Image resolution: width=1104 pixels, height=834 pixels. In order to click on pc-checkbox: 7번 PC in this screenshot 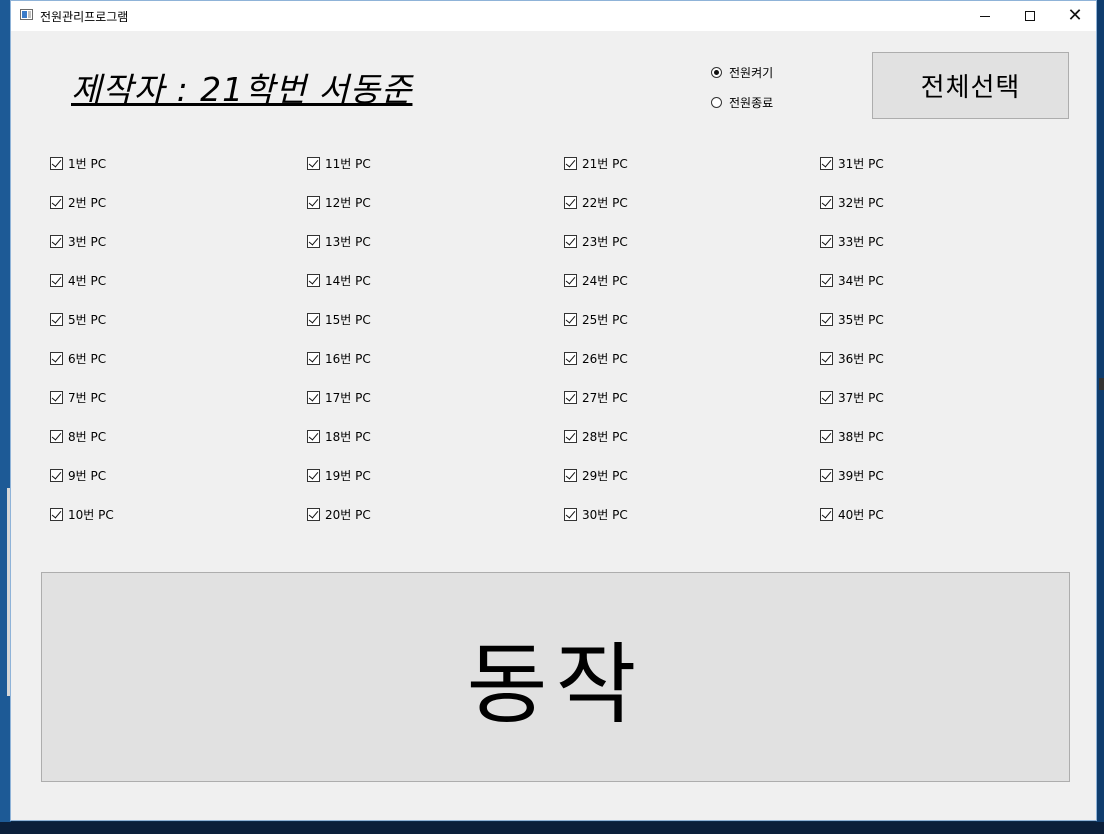, I will do `click(78, 397)`.